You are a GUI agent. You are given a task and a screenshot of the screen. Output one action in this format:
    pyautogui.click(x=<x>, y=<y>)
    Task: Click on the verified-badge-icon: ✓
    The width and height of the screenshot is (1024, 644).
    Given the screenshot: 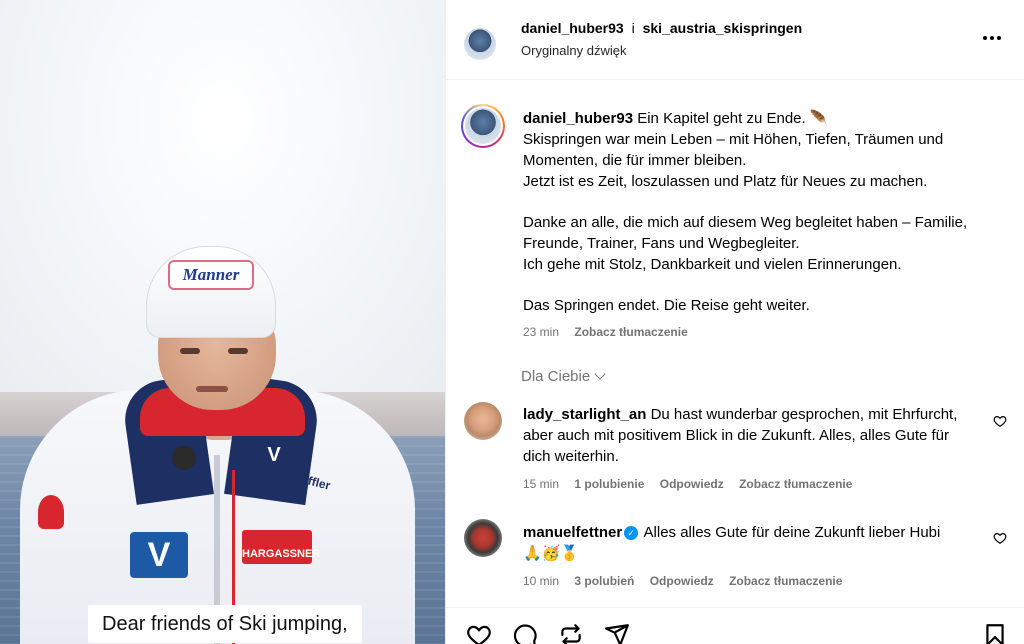 What is the action you would take?
    pyautogui.click(x=631, y=533)
    